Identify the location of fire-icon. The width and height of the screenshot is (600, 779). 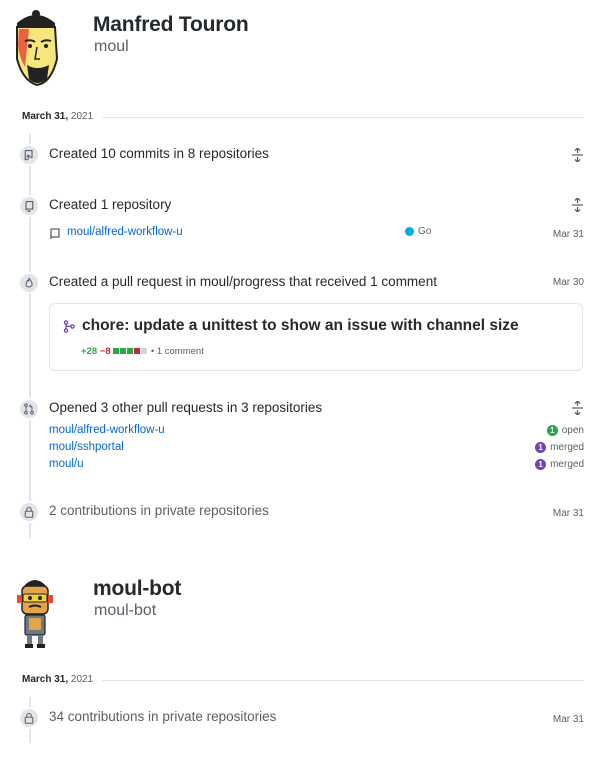
(29, 283).